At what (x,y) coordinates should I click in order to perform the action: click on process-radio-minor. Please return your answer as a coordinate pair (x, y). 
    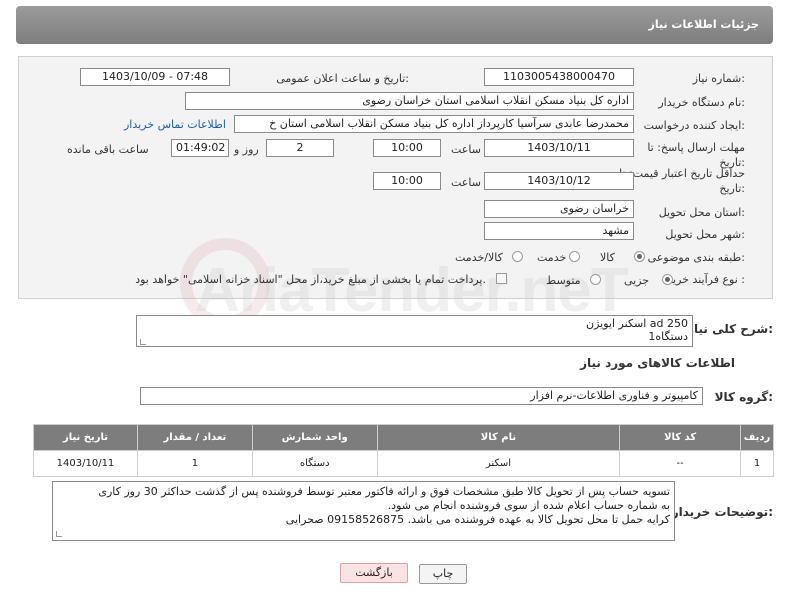
    Looking at the image, I should click on (667, 279).